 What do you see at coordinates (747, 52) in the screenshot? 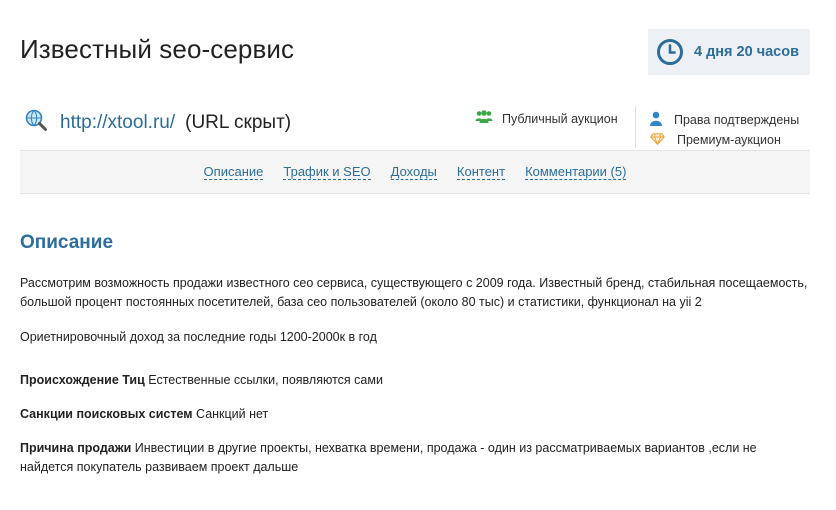
I see `timer-text: 4 дня 20 часов` at bounding box center [747, 52].